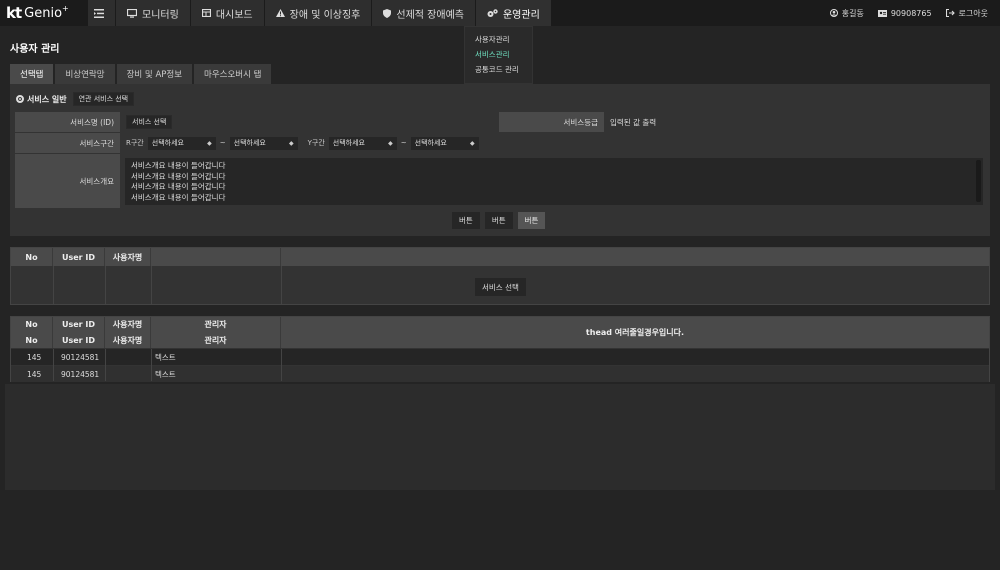  I want to click on app-logo: kt Genio +, so click(37, 13).